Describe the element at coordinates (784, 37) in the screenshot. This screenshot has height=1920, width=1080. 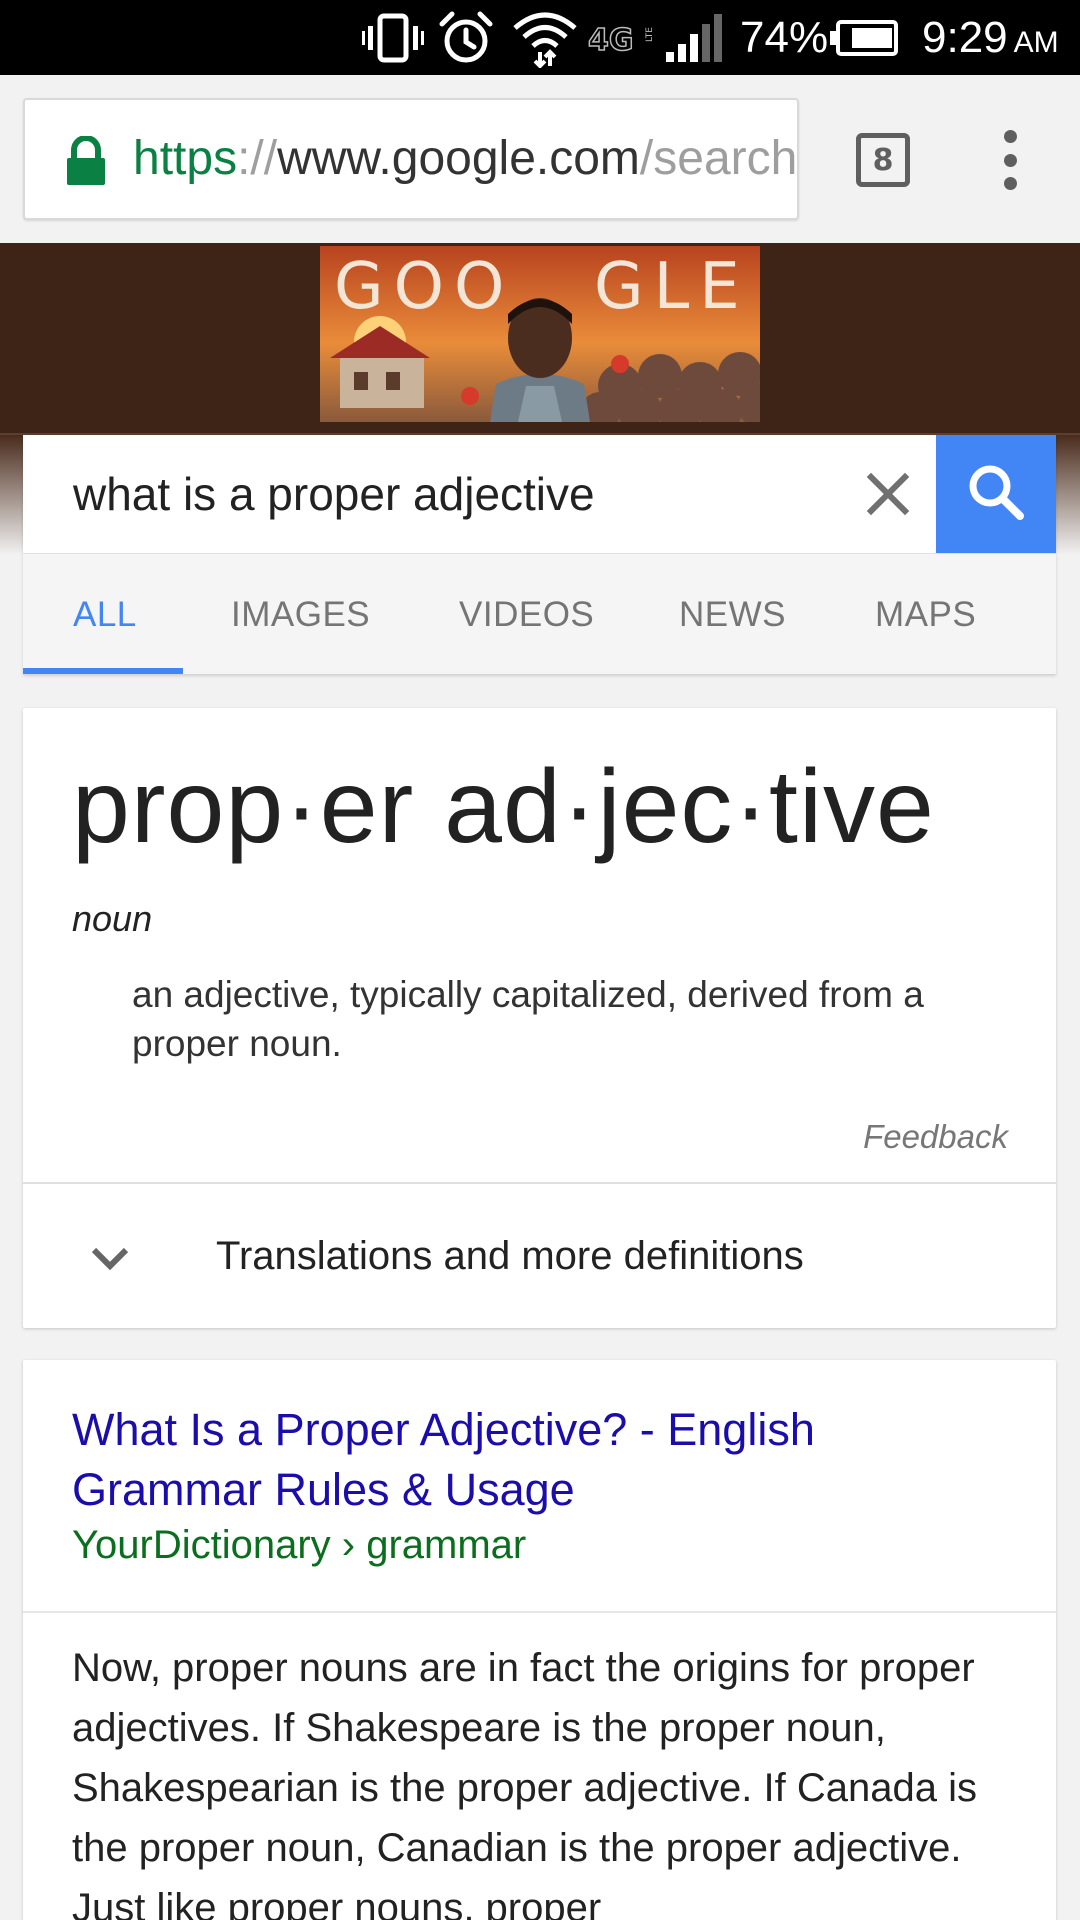
I see `battery-percent: 74%` at that location.